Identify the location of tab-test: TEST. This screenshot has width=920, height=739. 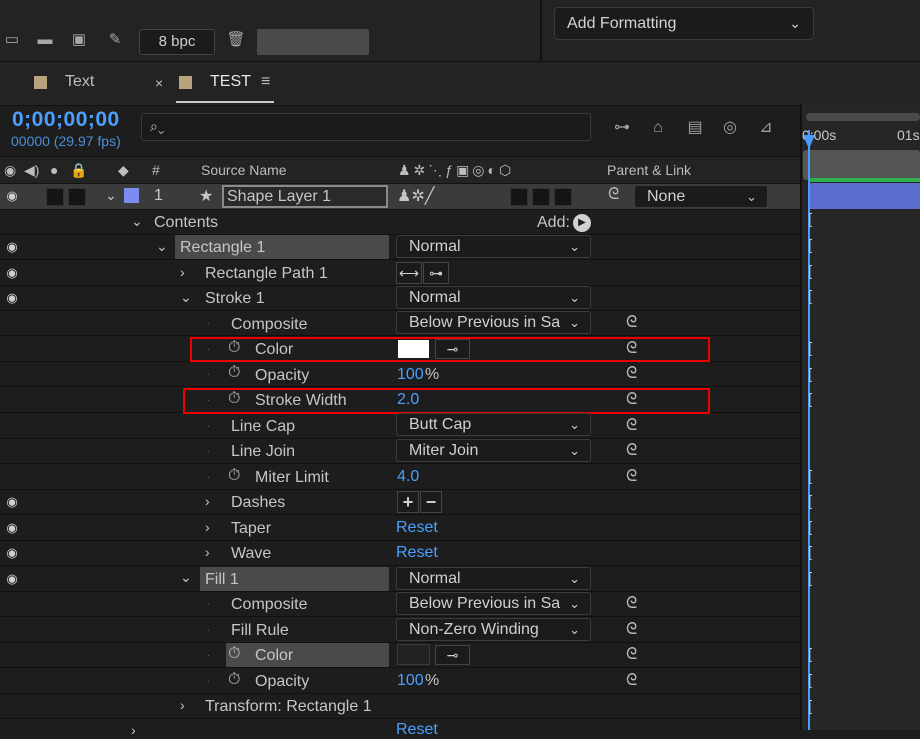
(230, 82).